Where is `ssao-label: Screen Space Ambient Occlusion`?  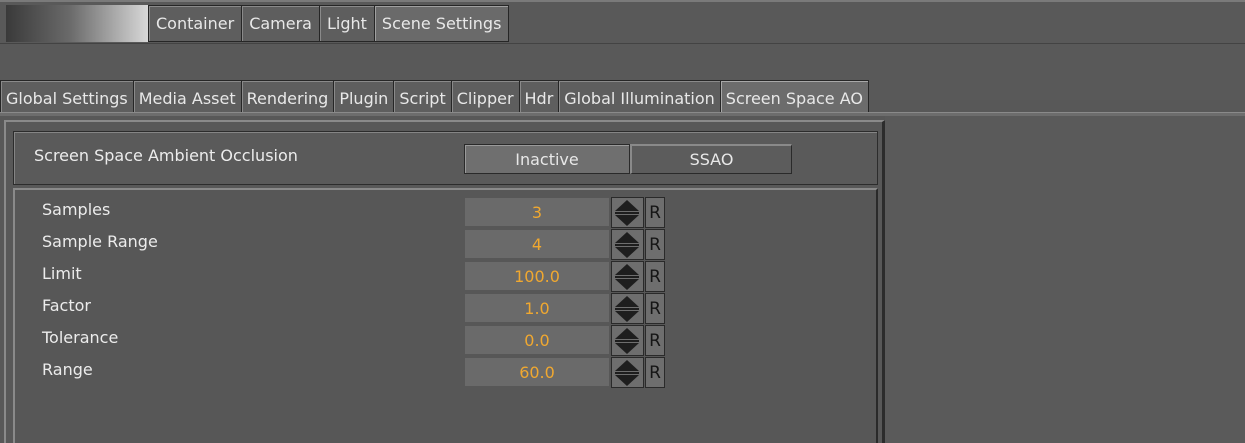
ssao-label: Screen Space Ambient Occlusion is located at coordinates (166, 155).